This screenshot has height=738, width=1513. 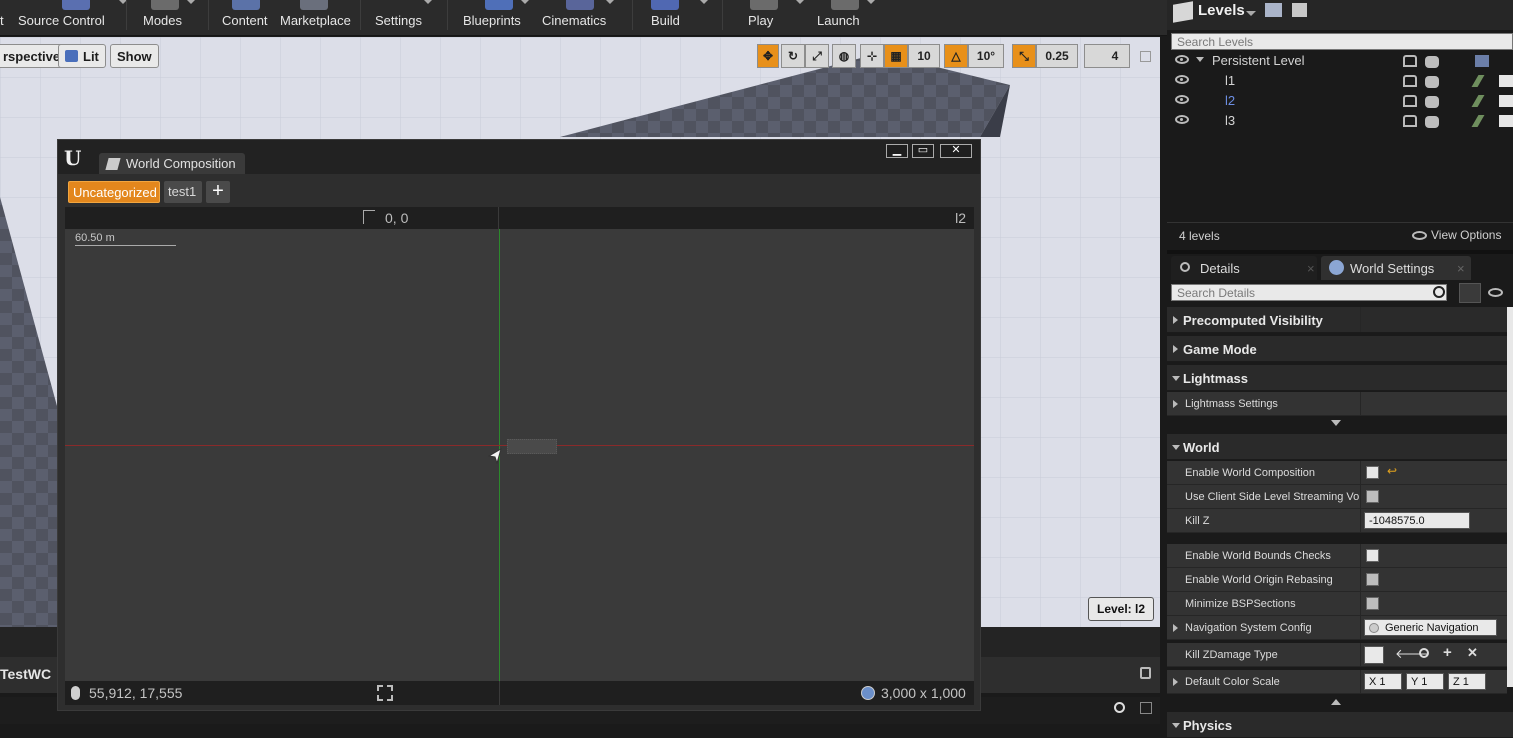 What do you see at coordinates (1383, 681) in the screenshot?
I see `color-scale-x: X 1` at bounding box center [1383, 681].